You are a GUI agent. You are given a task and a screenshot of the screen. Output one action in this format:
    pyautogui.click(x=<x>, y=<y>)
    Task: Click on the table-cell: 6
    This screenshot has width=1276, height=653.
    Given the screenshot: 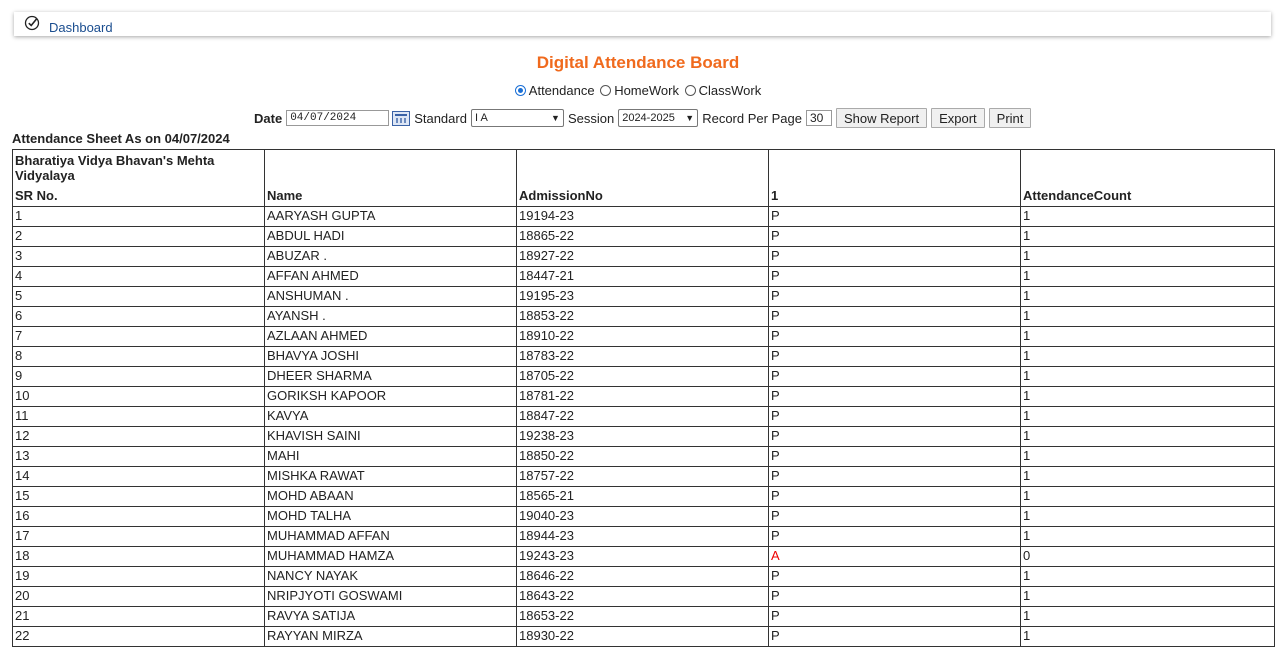 What is the action you would take?
    pyautogui.click(x=138, y=316)
    